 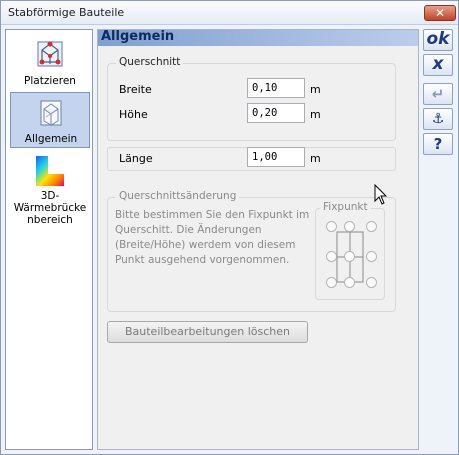 I want to click on enter-button: ↵, so click(x=438, y=94).